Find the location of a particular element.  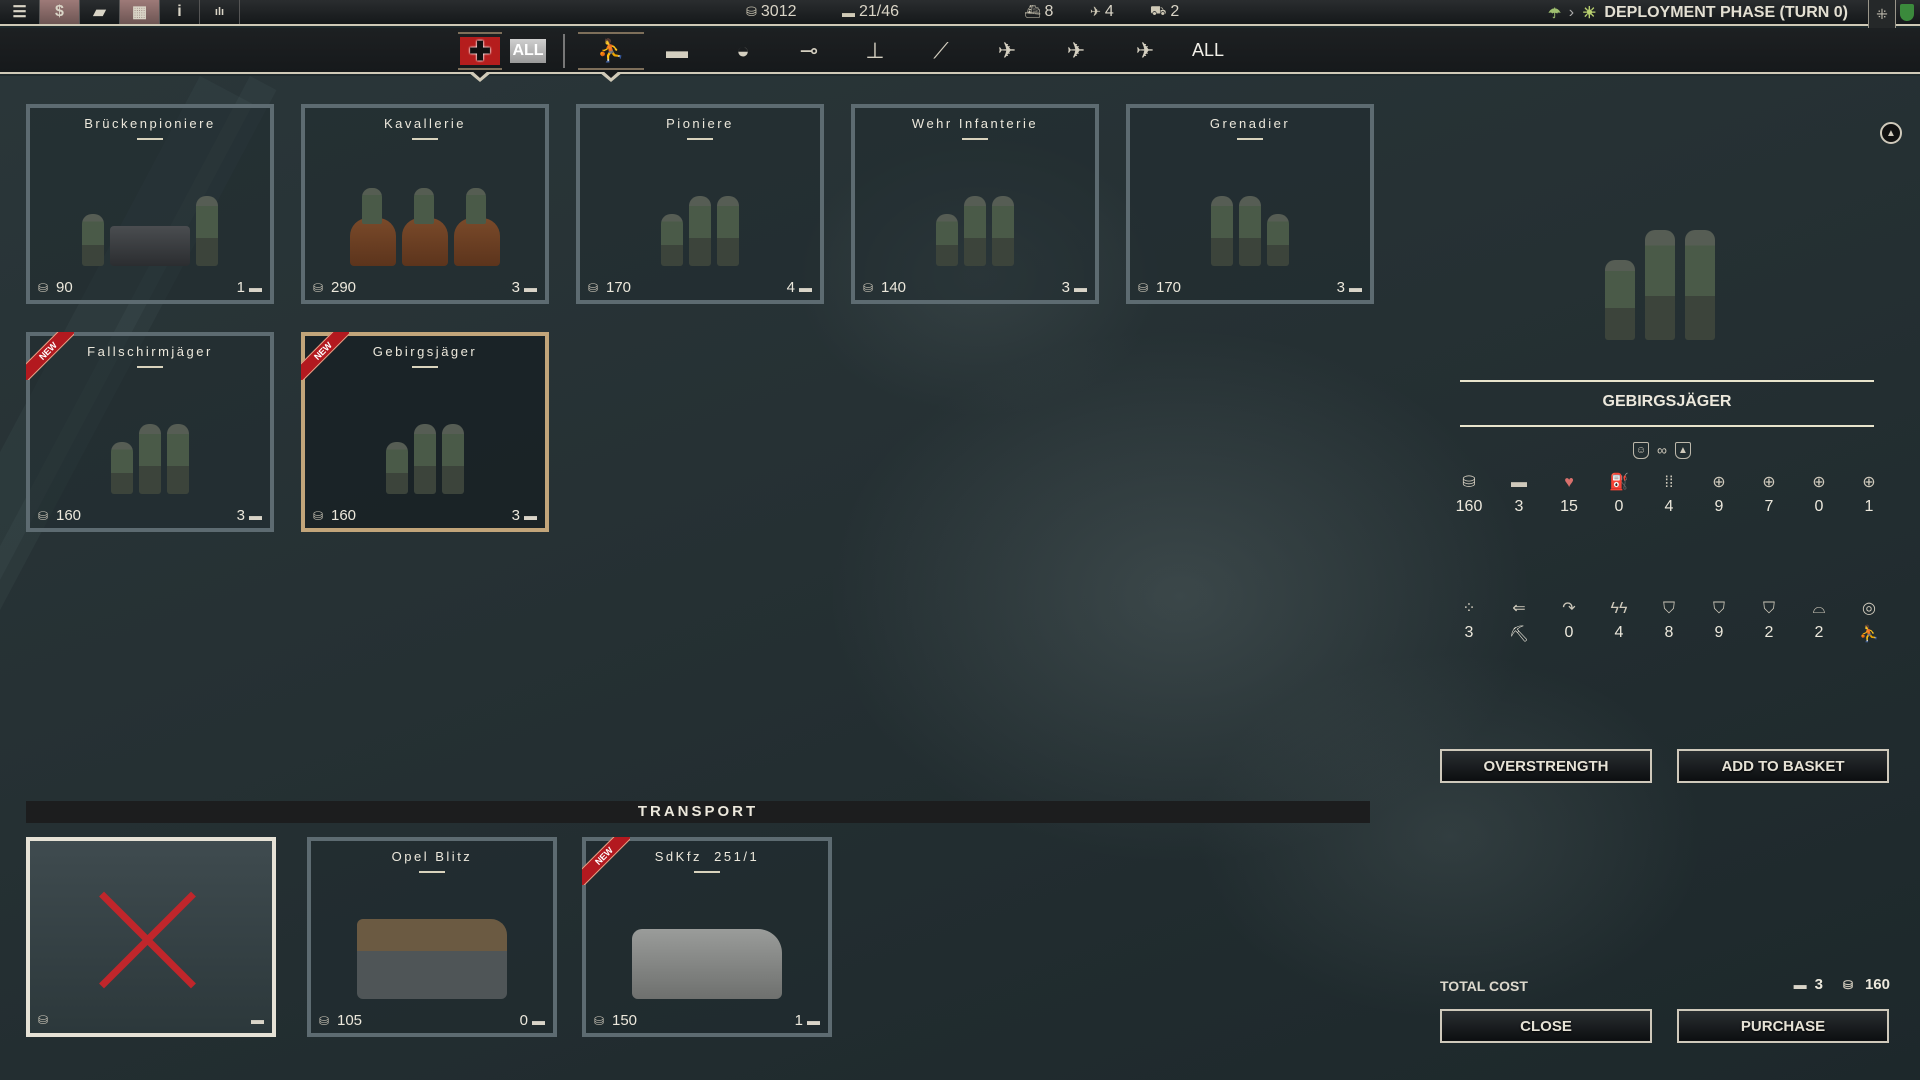

add-to-basket-button: ADD TO BASKET is located at coordinates (1783, 766).